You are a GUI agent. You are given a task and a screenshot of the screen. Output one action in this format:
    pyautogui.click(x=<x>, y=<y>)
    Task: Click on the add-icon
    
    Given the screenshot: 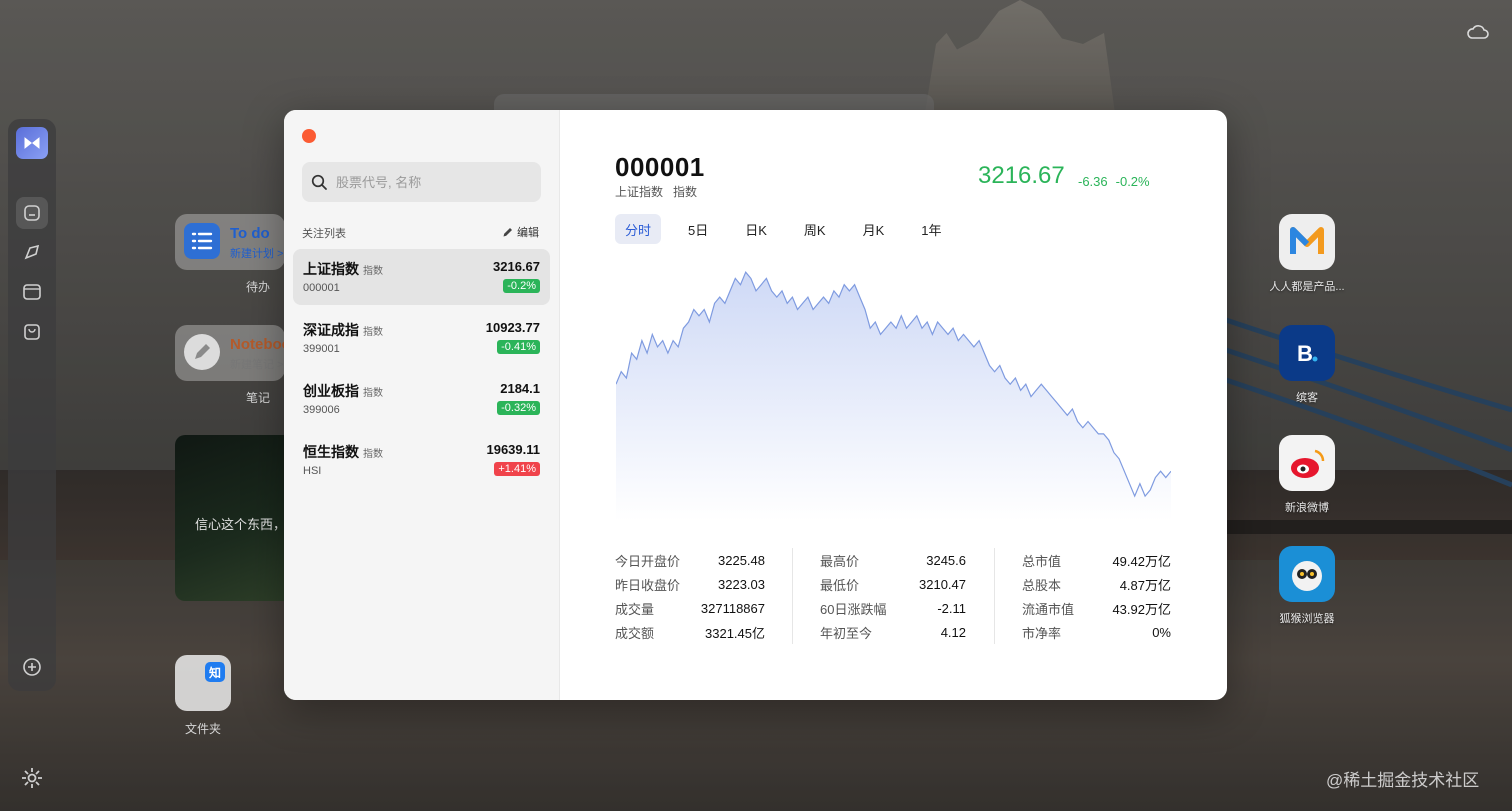 What is the action you would take?
    pyautogui.click(x=32, y=667)
    